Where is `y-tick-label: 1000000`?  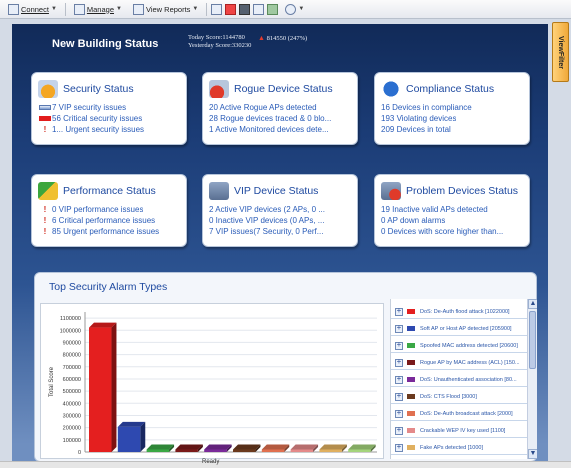
y-tick-label: 1000000 is located at coordinates (70, 331).